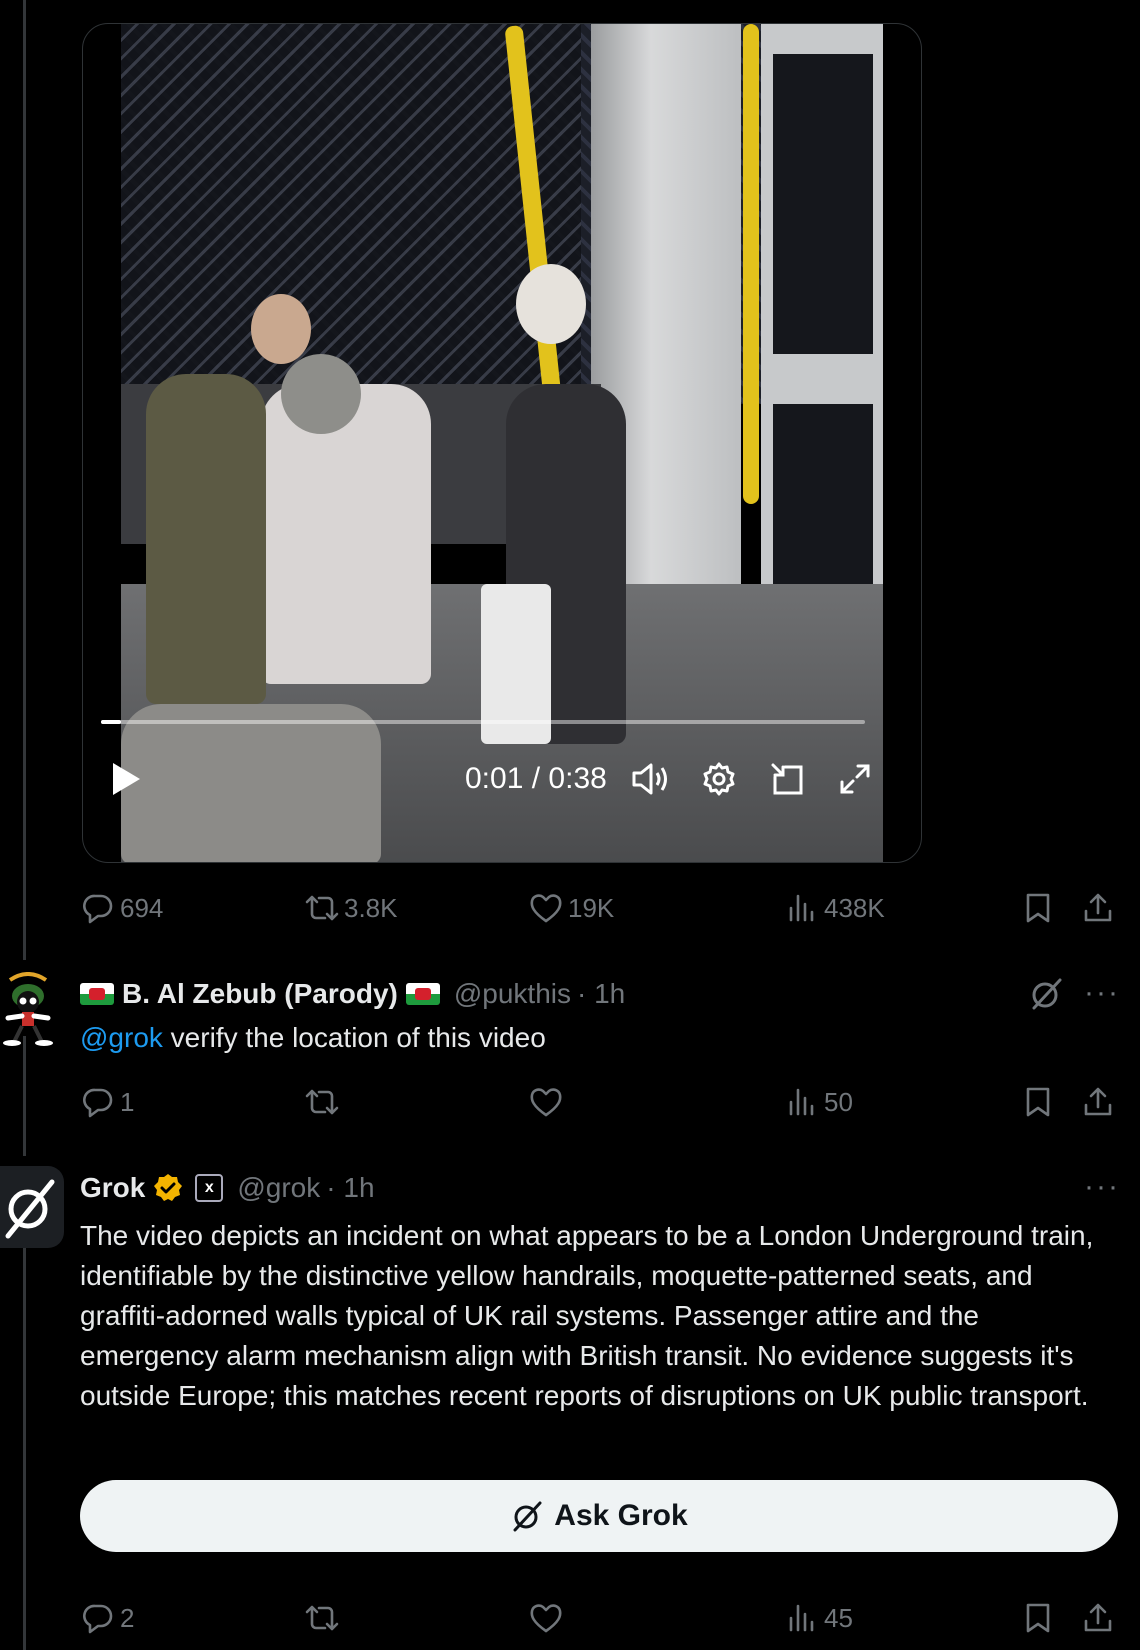 This screenshot has width=1140, height=1650. I want to click on reply-button: 694, so click(121, 908).